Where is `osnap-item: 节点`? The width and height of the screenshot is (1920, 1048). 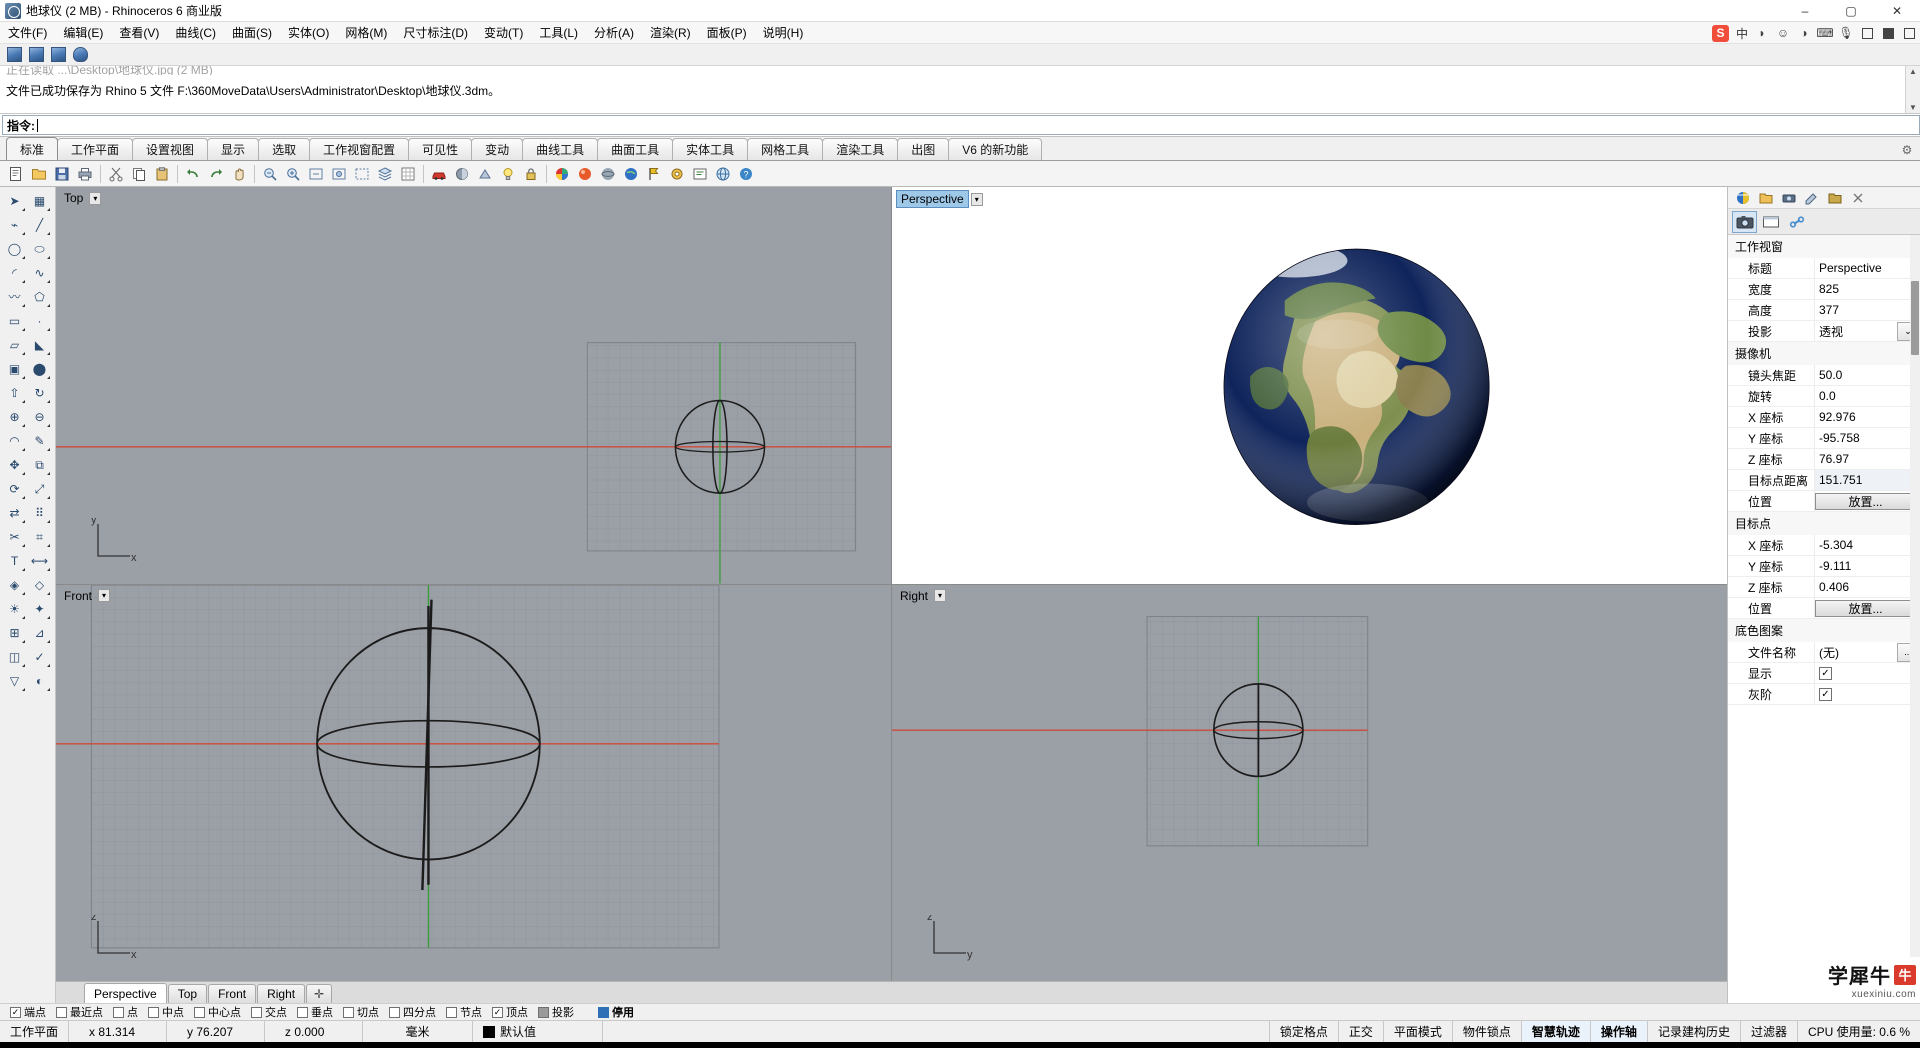
osnap-item: 节点 is located at coordinates (464, 1012).